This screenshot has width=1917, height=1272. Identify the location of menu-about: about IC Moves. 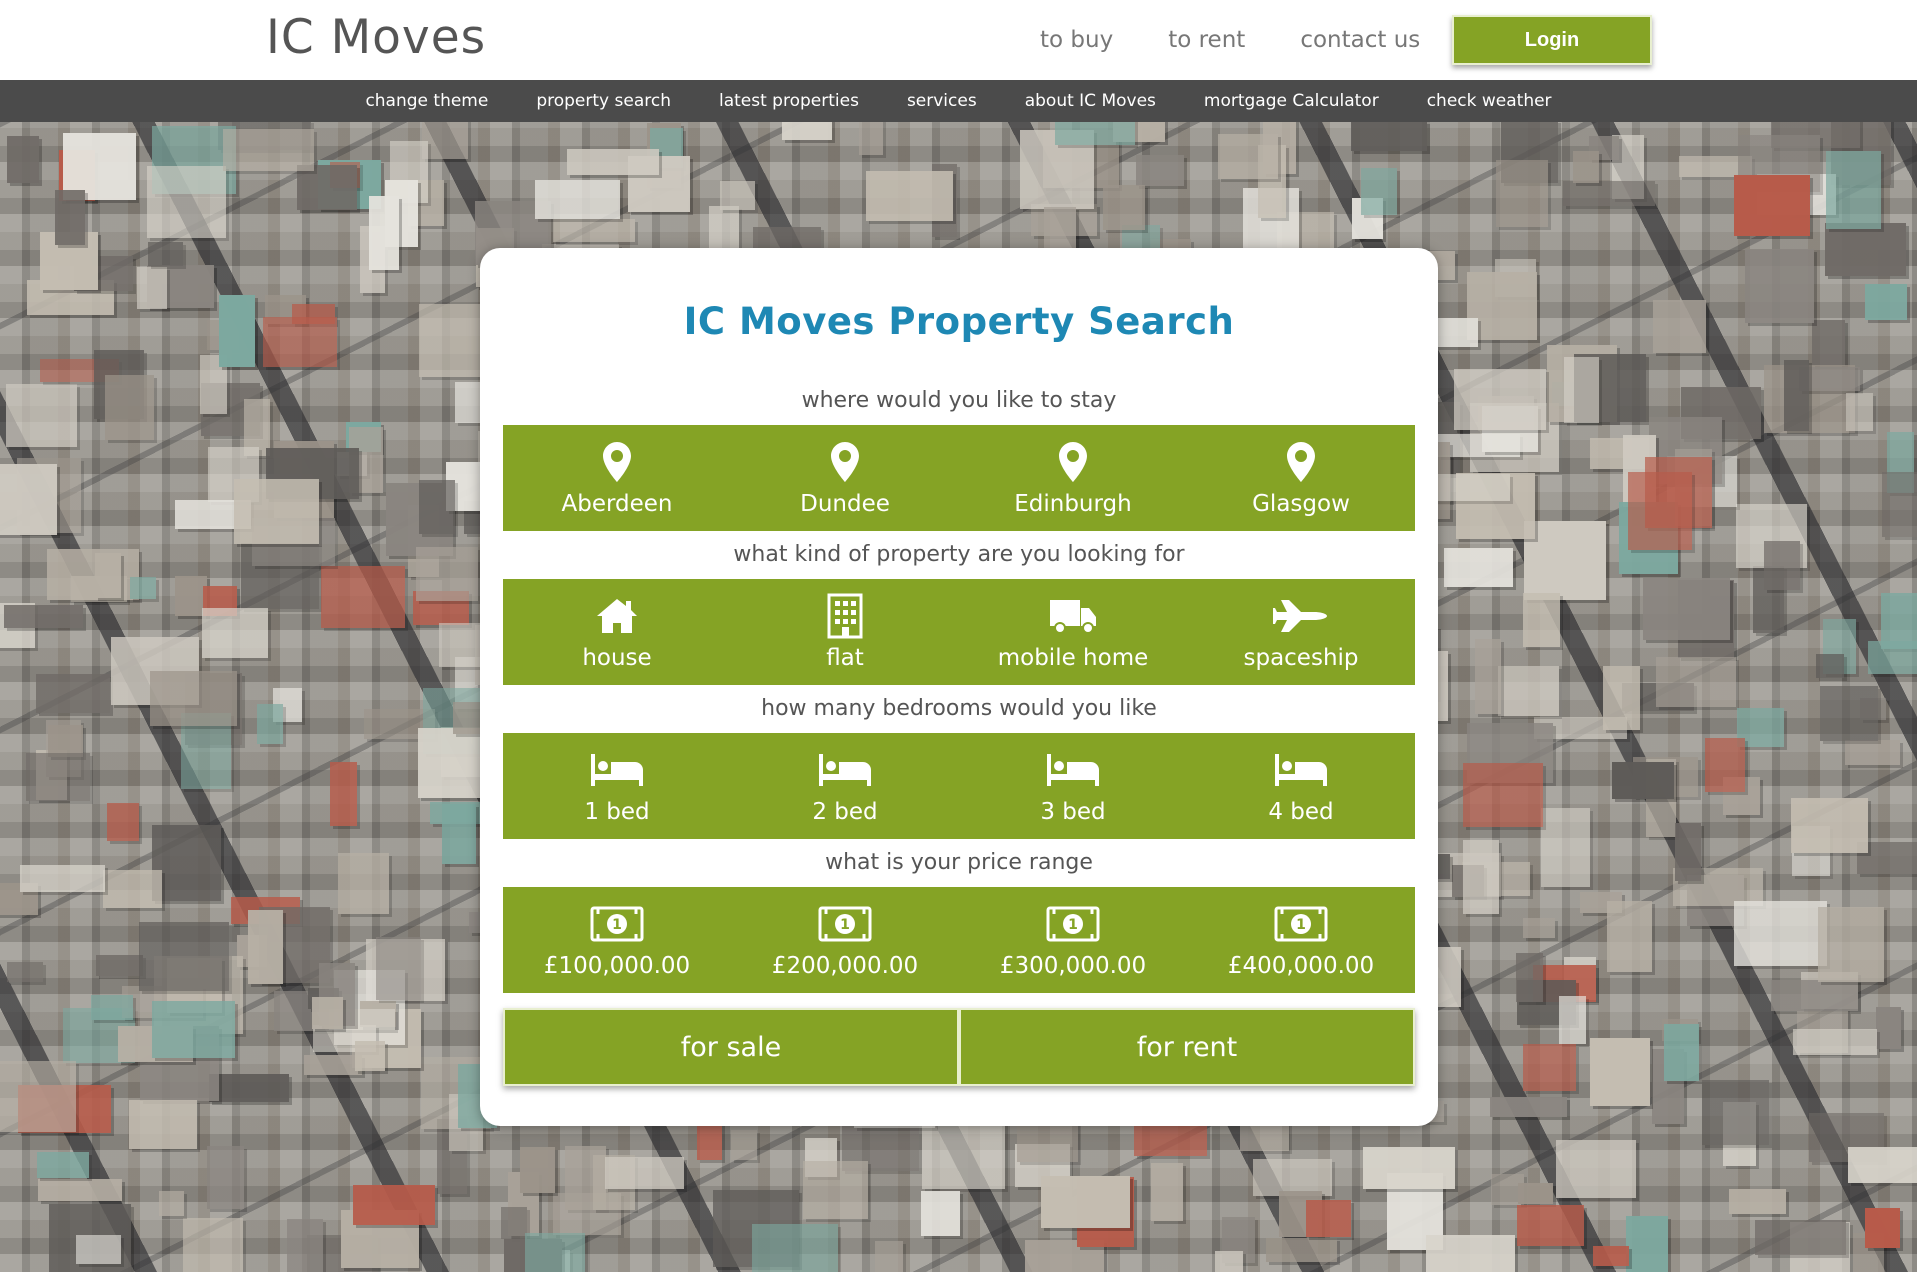
(1090, 101).